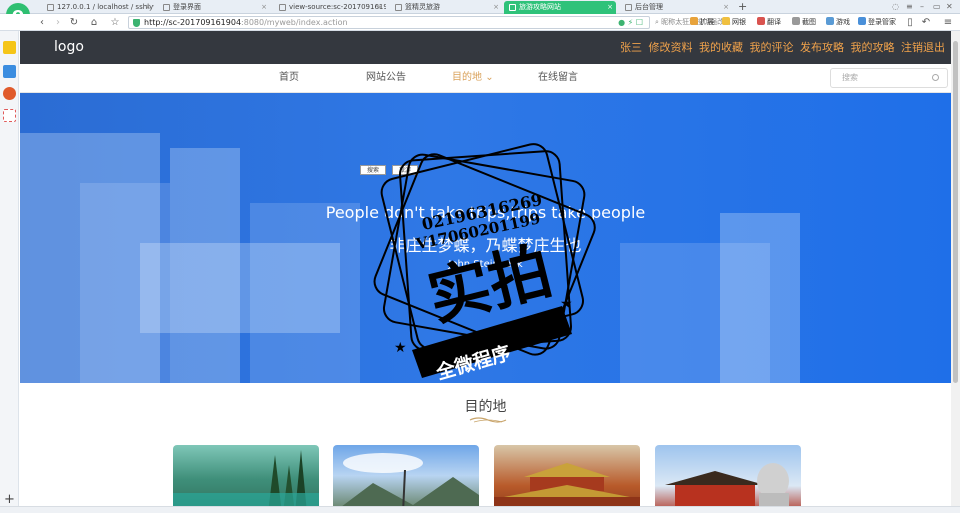  Describe the element at coordinates (473, 77) in the screenshot. I see `nav-destinations: 目的地 ⌄` at that location.